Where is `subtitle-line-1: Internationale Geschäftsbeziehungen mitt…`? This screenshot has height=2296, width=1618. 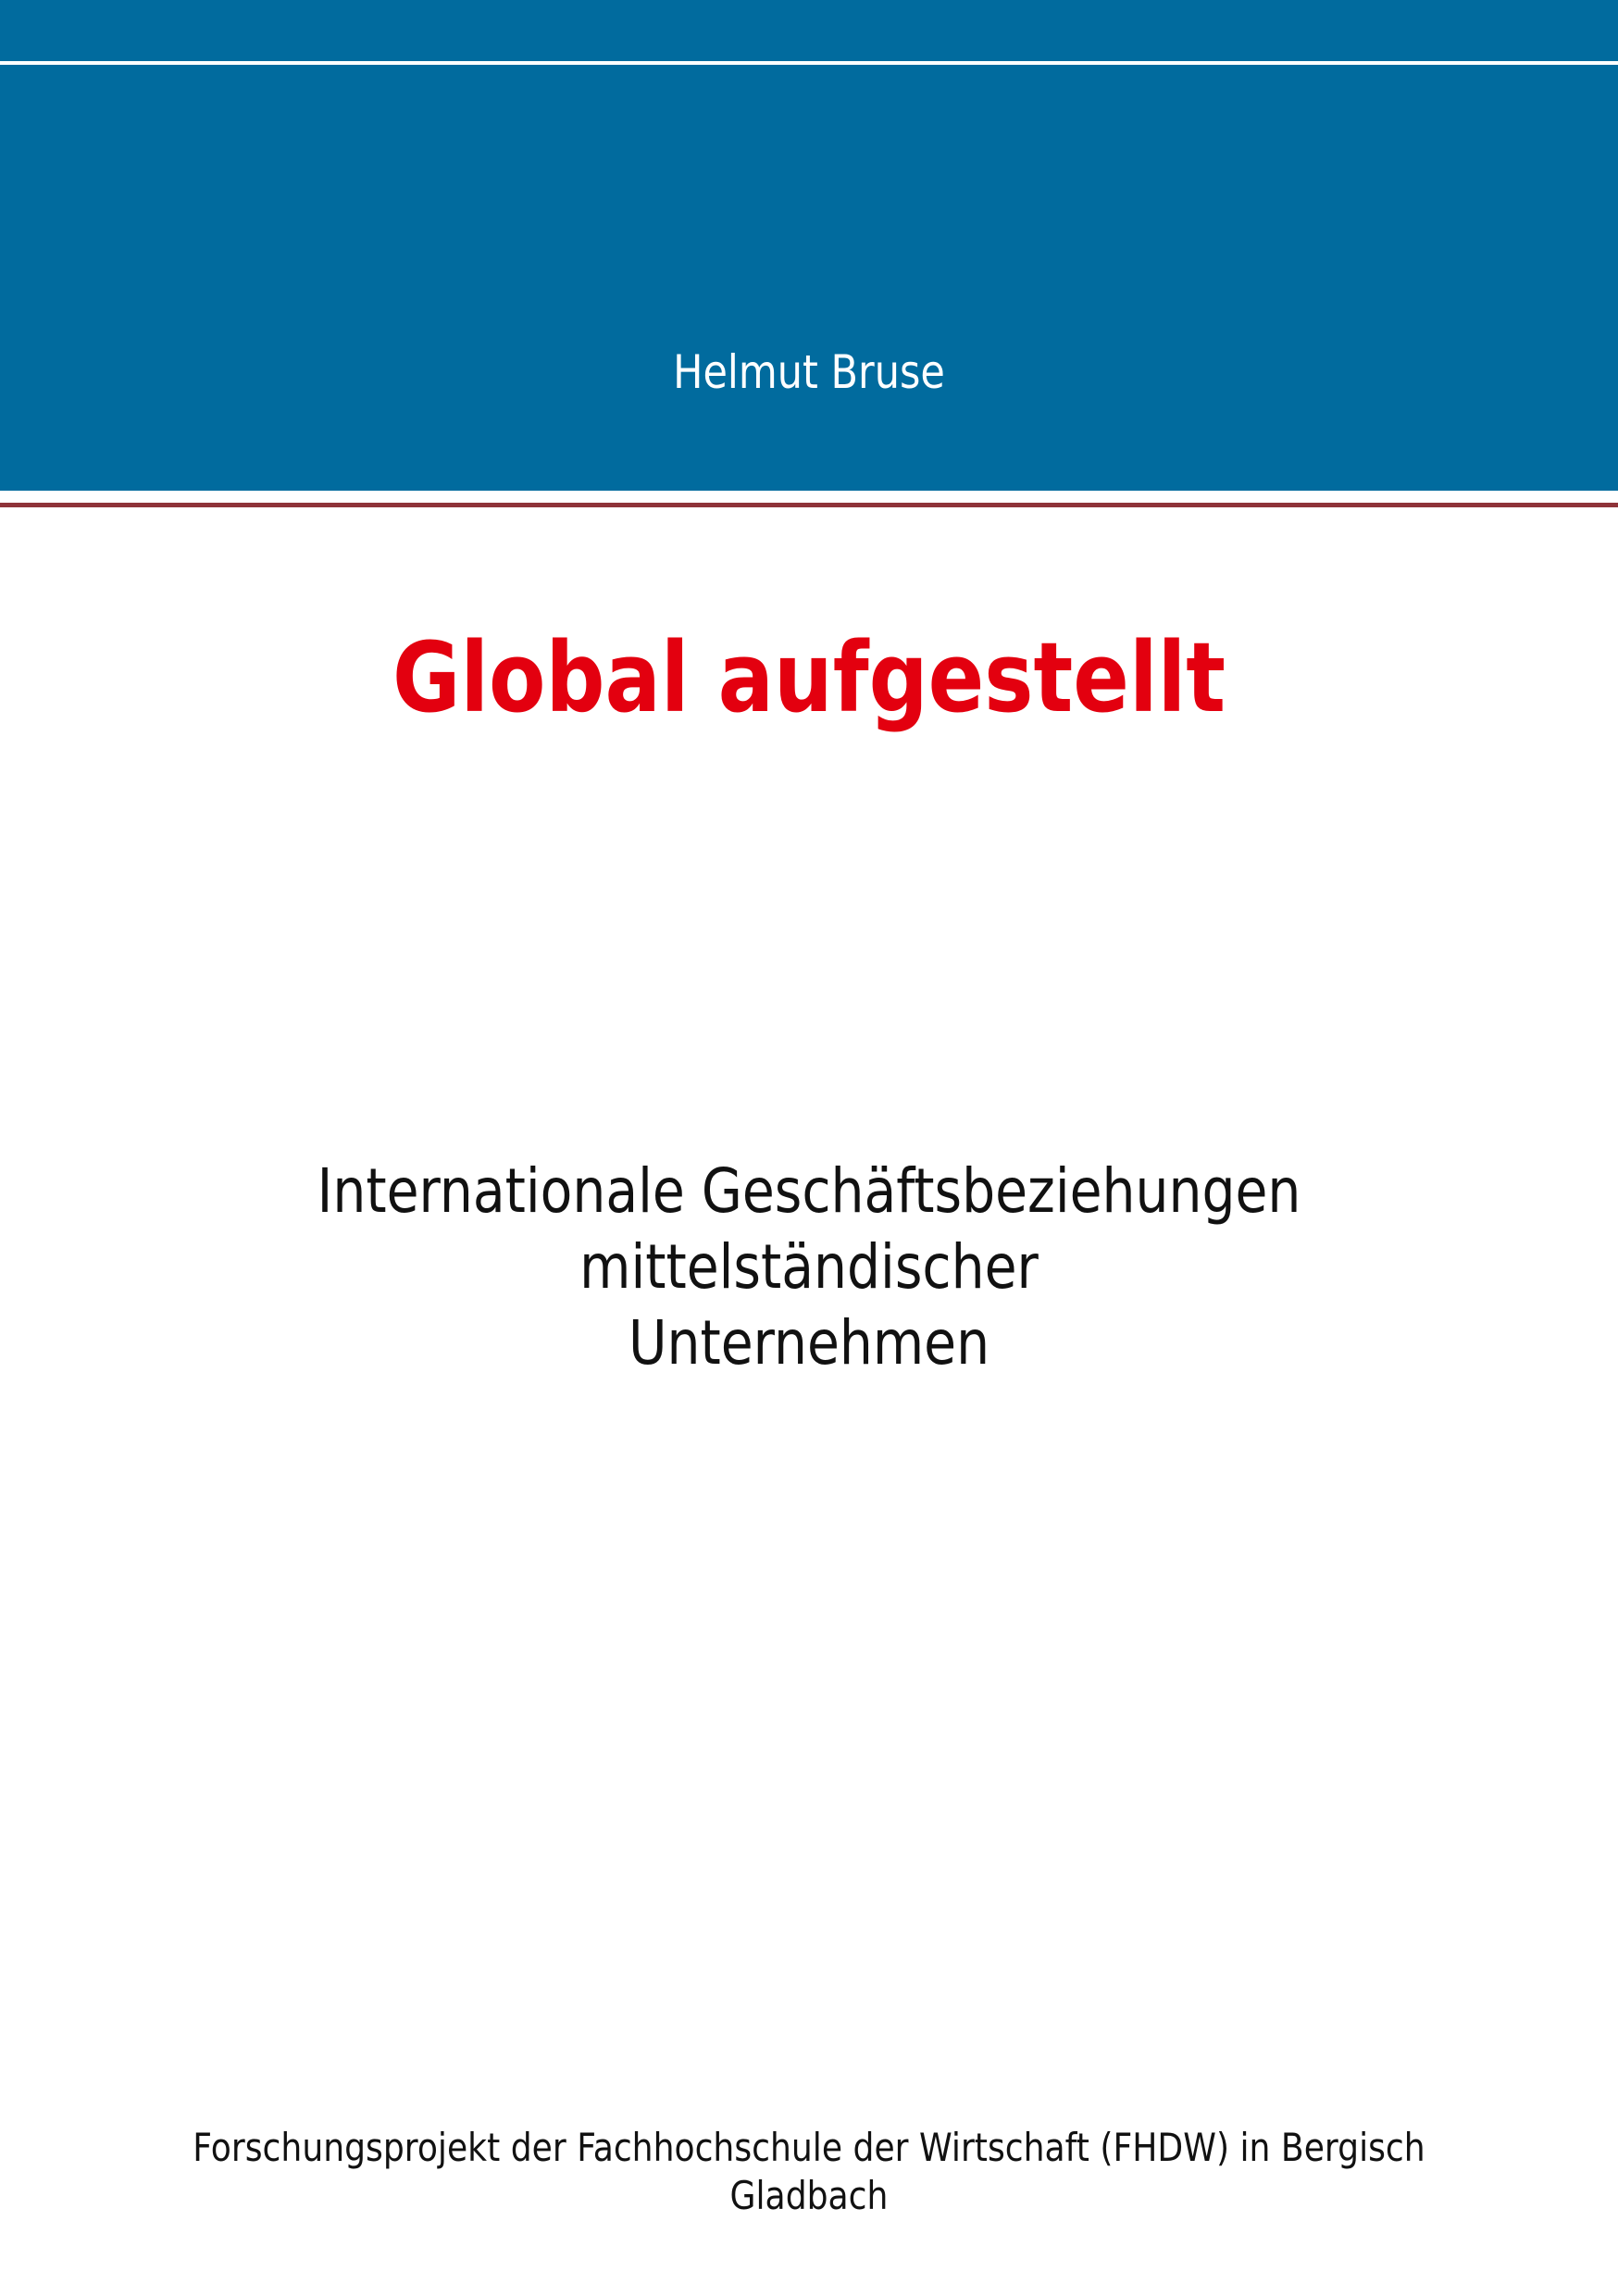
subtitle-line-1: Internationale Geschäftsbeziehungen mitt… is located at coordinates (809, 1229).